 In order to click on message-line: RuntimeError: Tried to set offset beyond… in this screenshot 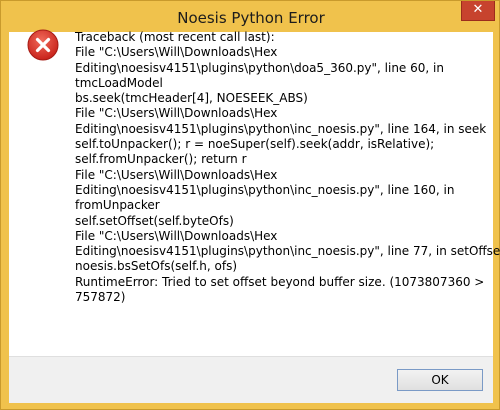, I will do `click(280, 281)`.